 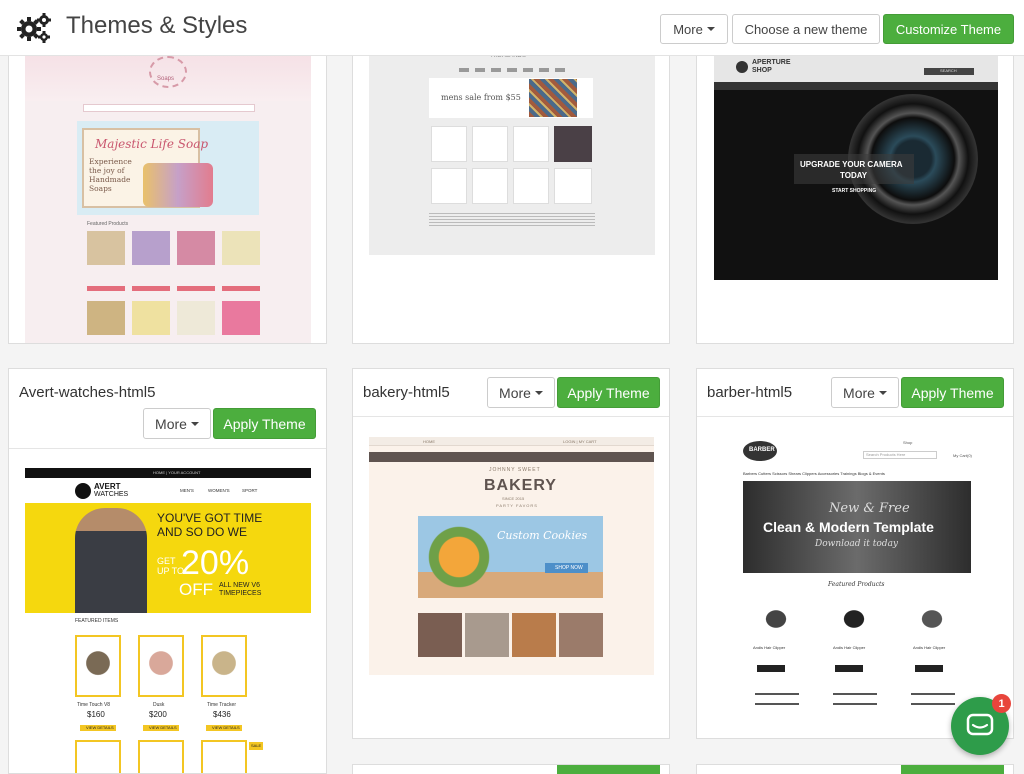 I want to click on theme-name: Avert-watches-html5, so click(x=87, y=392).